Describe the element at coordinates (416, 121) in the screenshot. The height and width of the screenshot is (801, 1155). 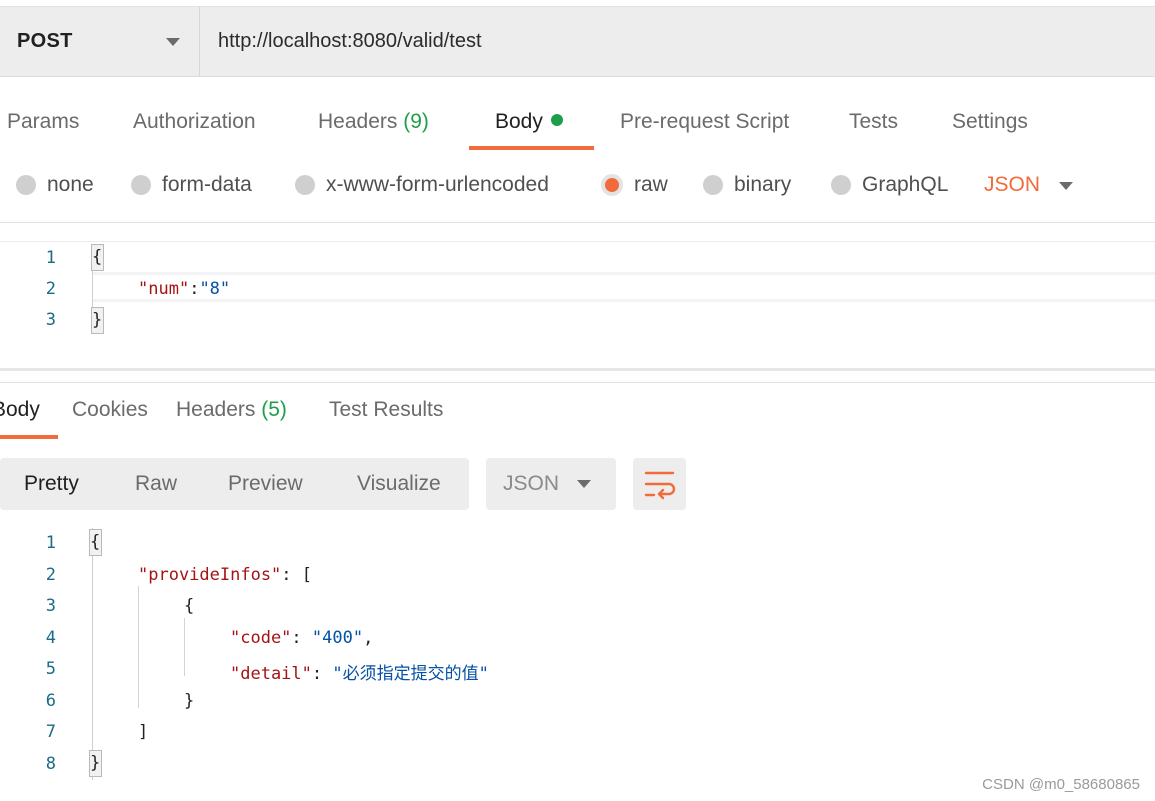
I see `headers-count: (9)` at that location.